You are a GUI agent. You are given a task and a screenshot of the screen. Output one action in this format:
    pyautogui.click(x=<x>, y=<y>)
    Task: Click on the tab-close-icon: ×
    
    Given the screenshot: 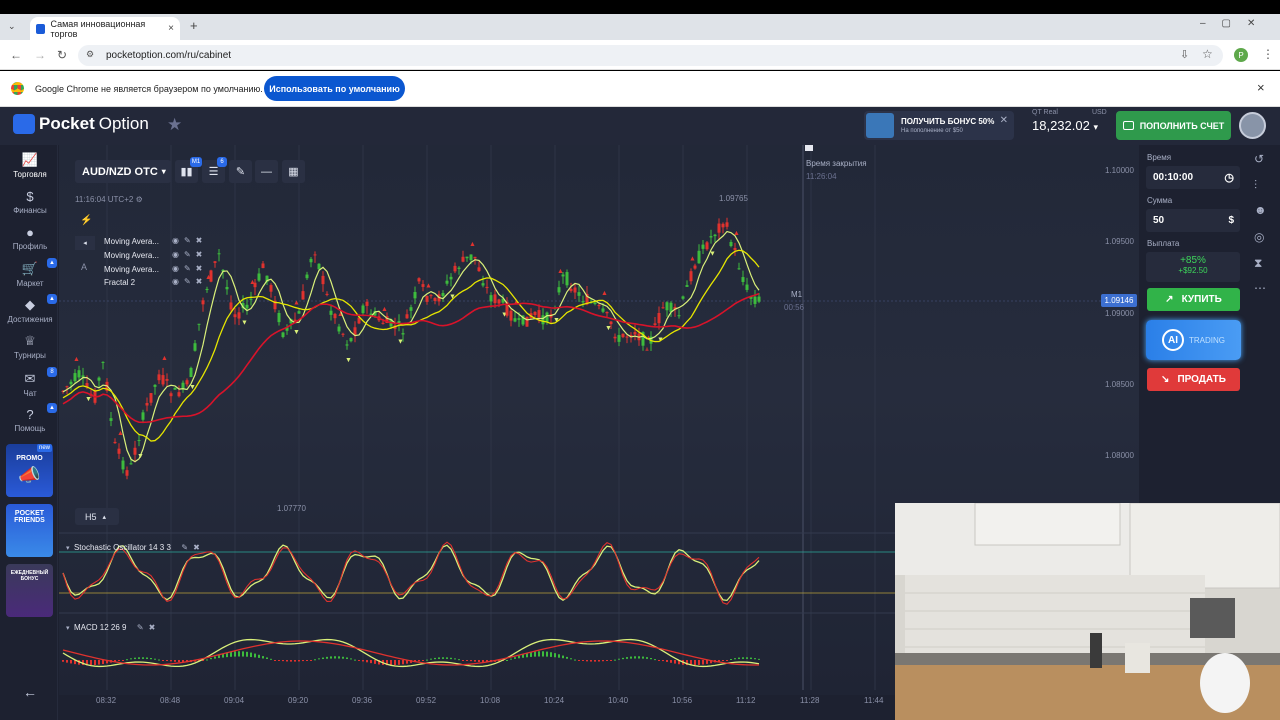 What is the action you would take?
    pyautogui.click(x=171, y=28)
    